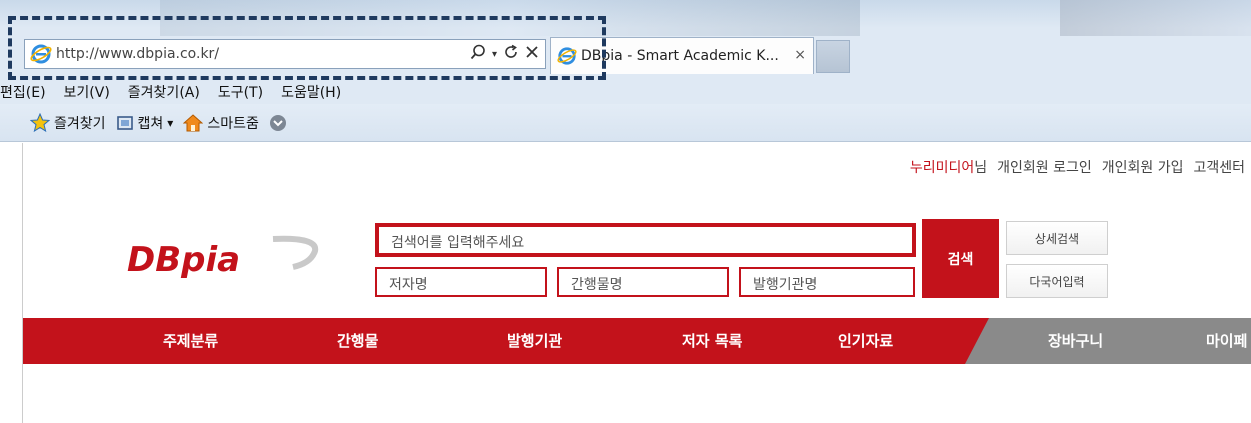 The height and width of the screenshot is (423, 1251). What do you see at coordinates (1143, 167) in the screenshot?
I see `signup-link: 개인회원 가입` at bounding box center [1143, 167].